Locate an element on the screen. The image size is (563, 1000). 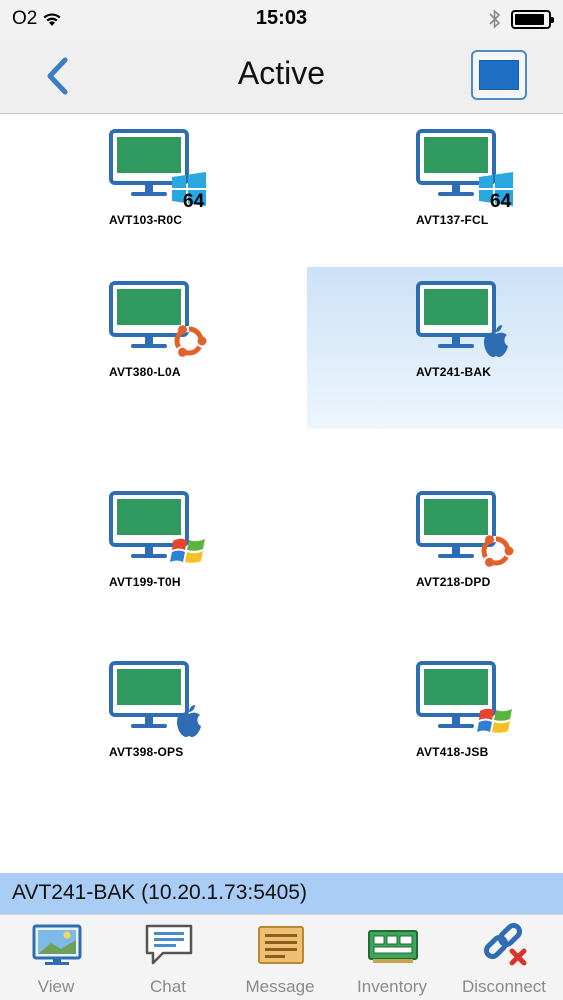
tab-view: View is located at coordinates (56, 957).